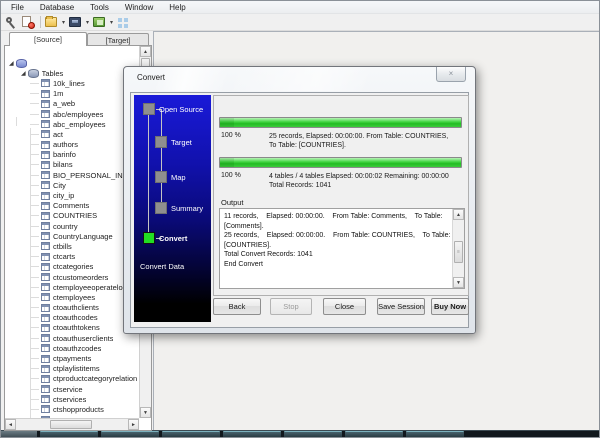 Image resolution: width=600 pixels, height=438 pixels. I want to click on dialog-close-button: ×, so click(451, 74).